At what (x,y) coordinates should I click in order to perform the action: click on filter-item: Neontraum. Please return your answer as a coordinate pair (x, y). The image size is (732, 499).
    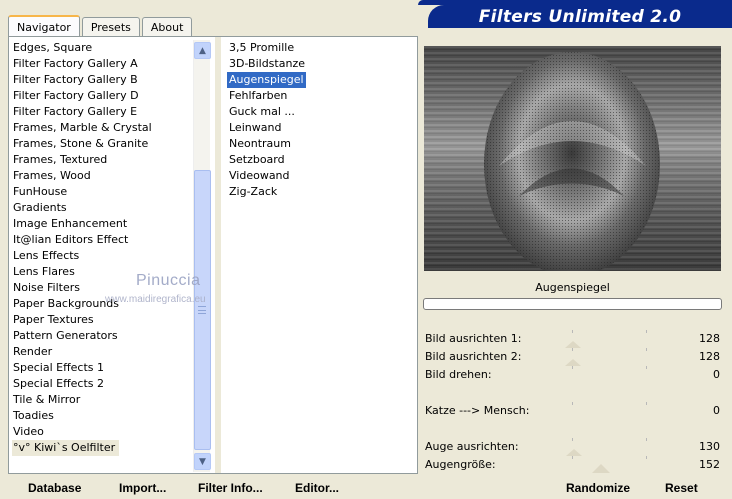
    Looking at the image, I should click on (317, 144).